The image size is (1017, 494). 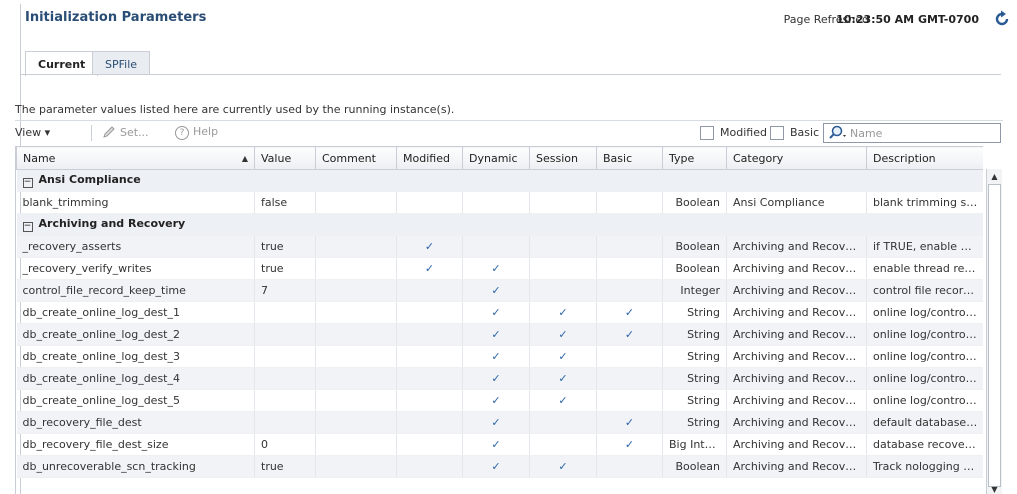 What do you see at coordinates (135, 158) in the screenshot?
I see `column-header-name: Name ▲` at bounding box center [135, 158].